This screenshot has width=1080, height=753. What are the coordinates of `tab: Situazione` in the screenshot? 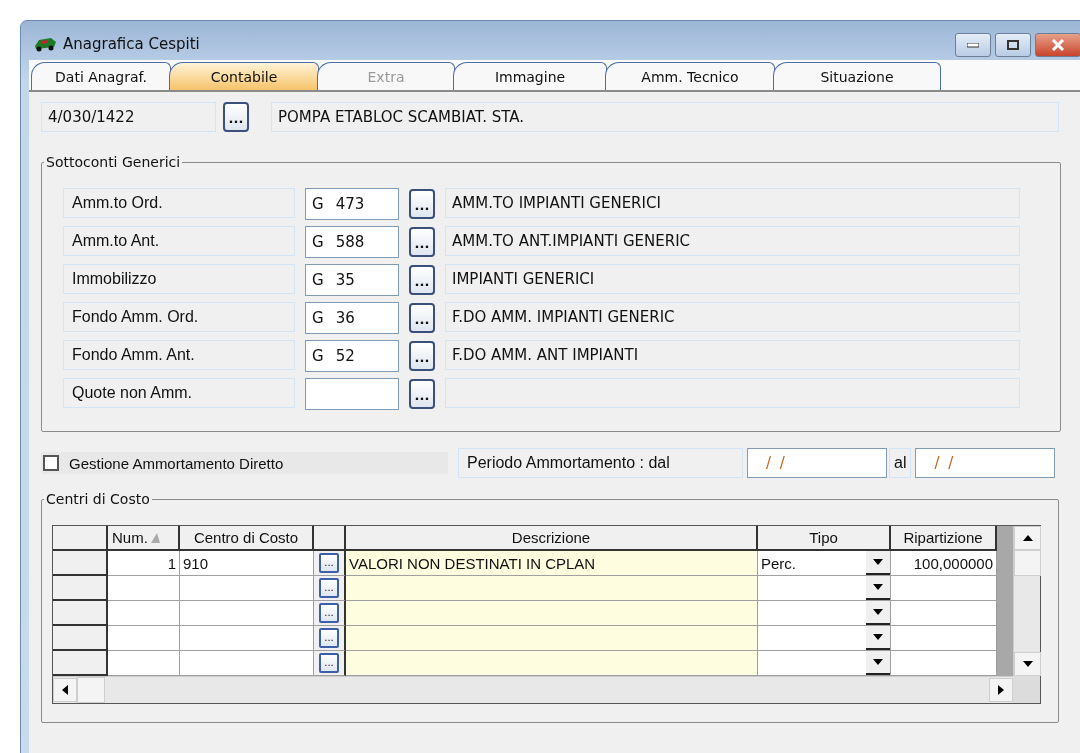 It's located at (857, 76).